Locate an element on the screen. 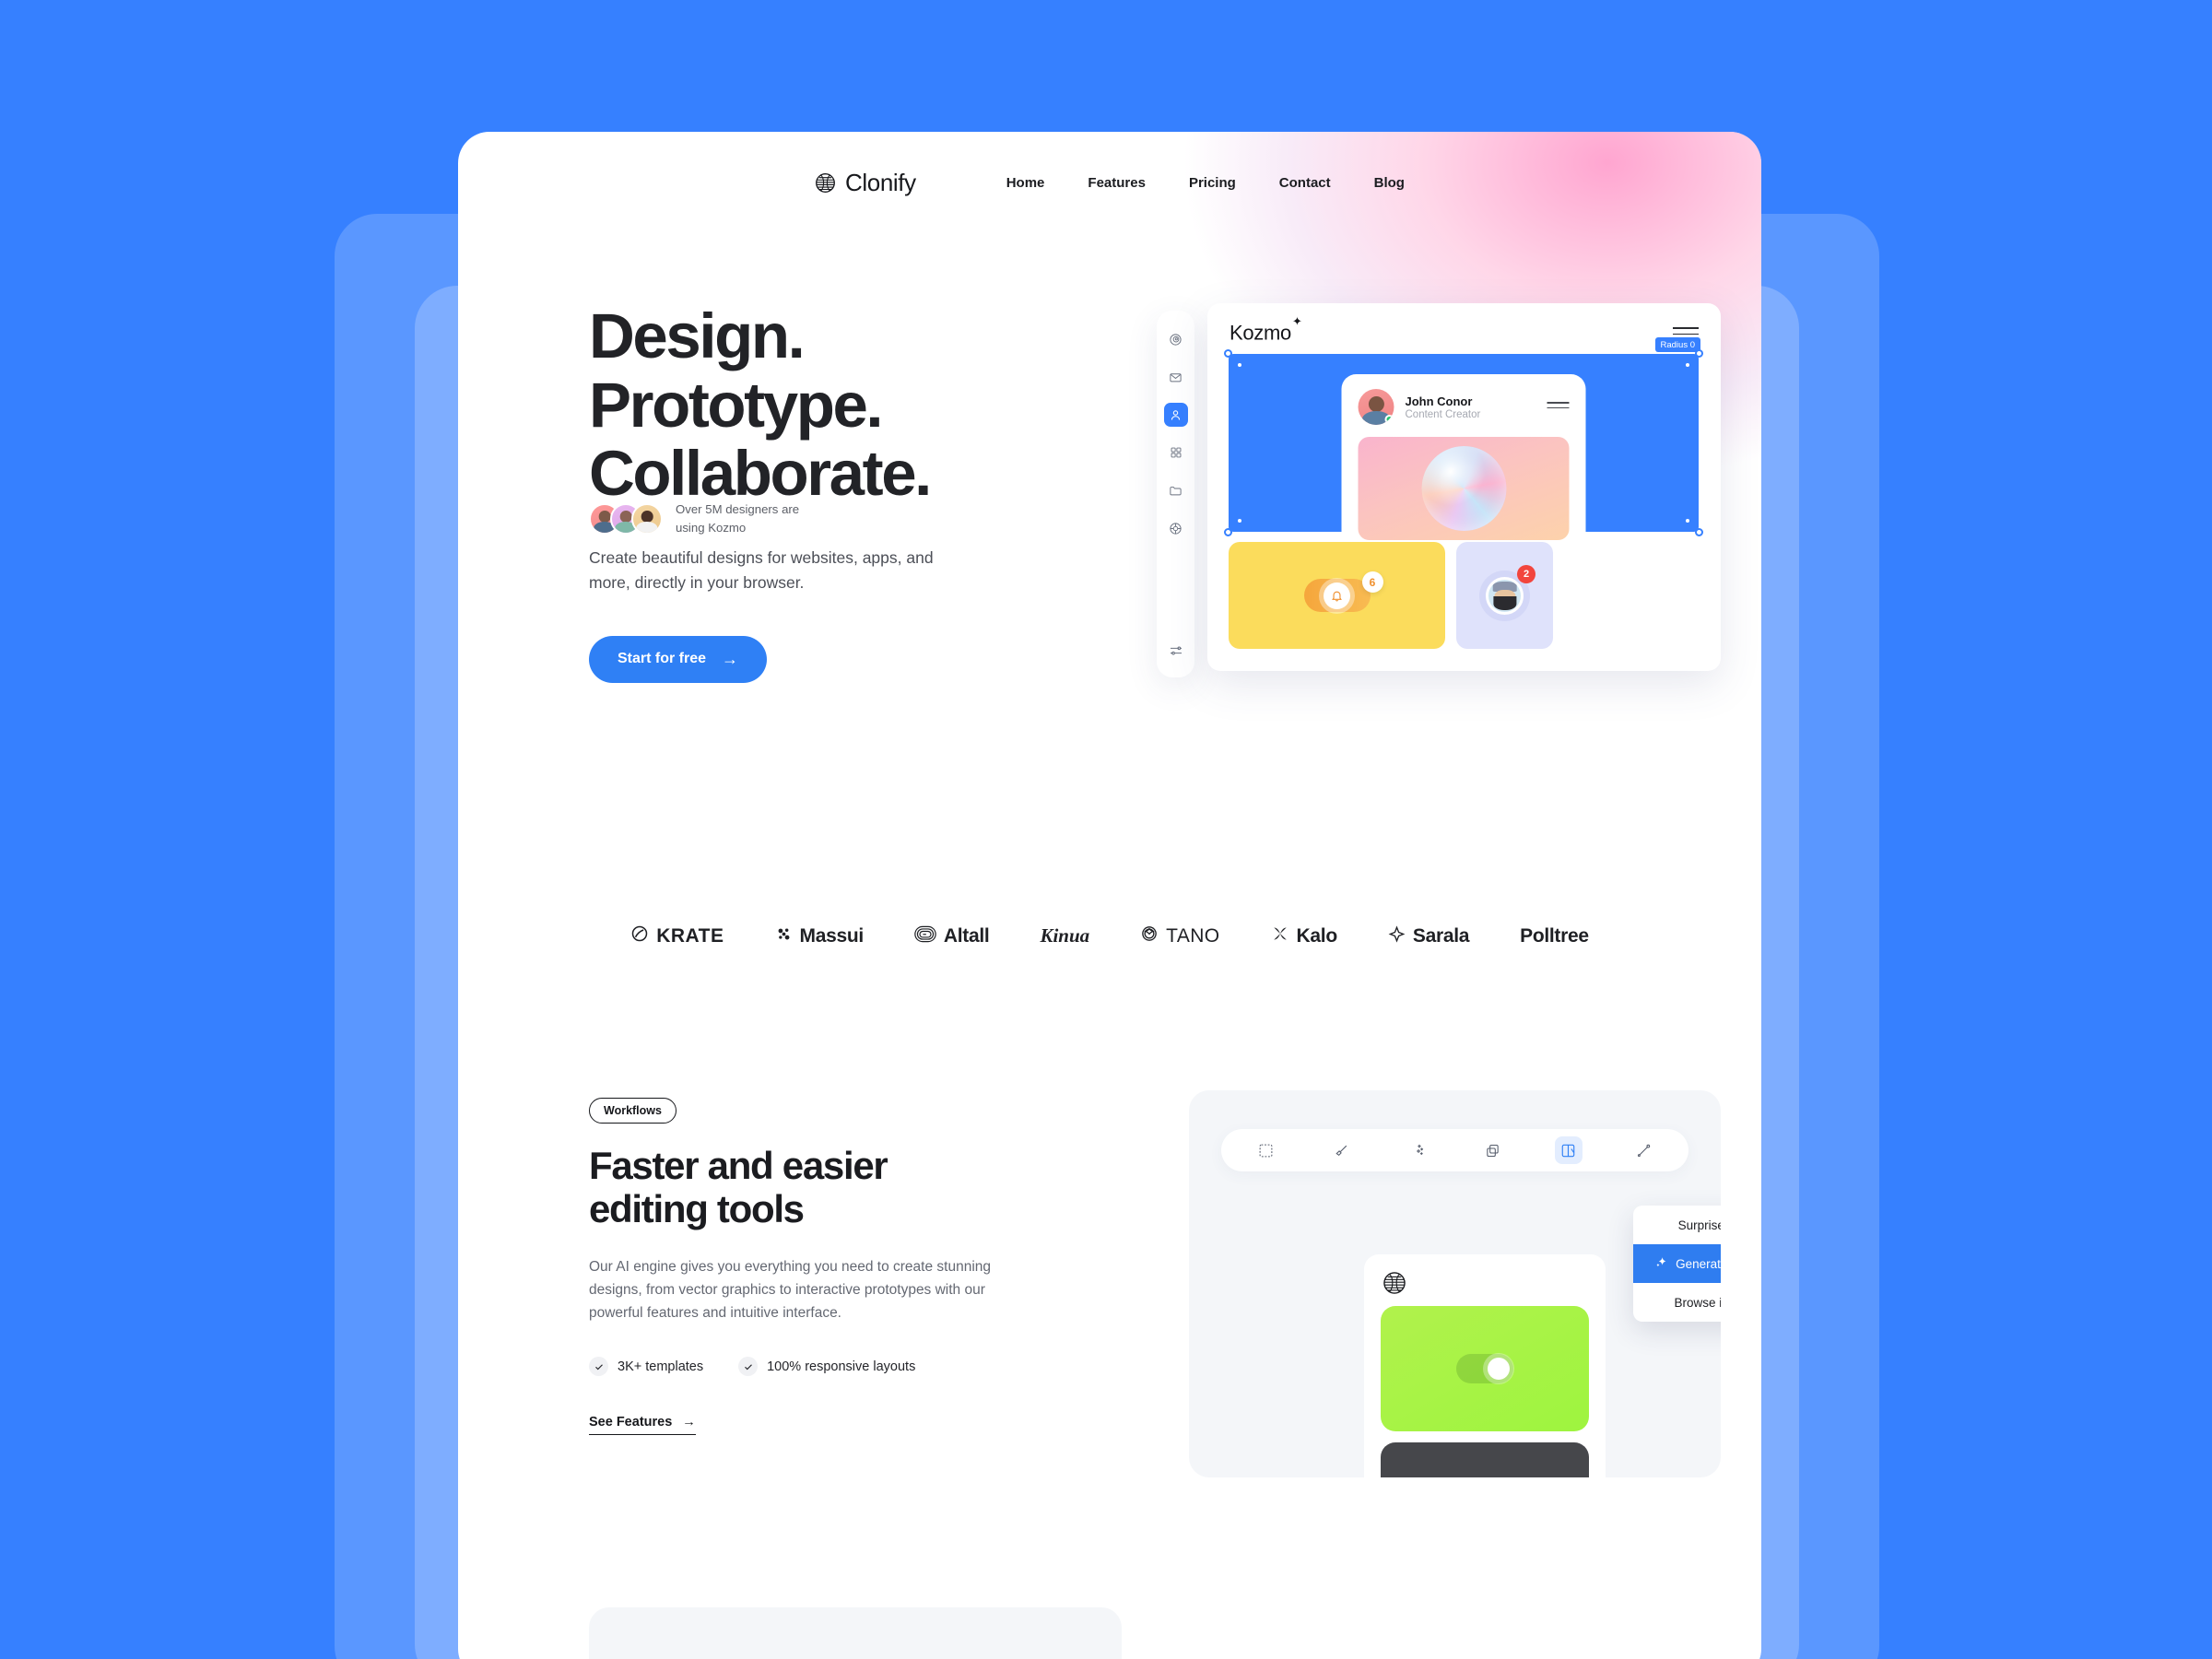 The width and height of the screenshot is (2212, 1659). social-proof: Over 5M designers are using Kozmo is located at coordinates (694, 518).